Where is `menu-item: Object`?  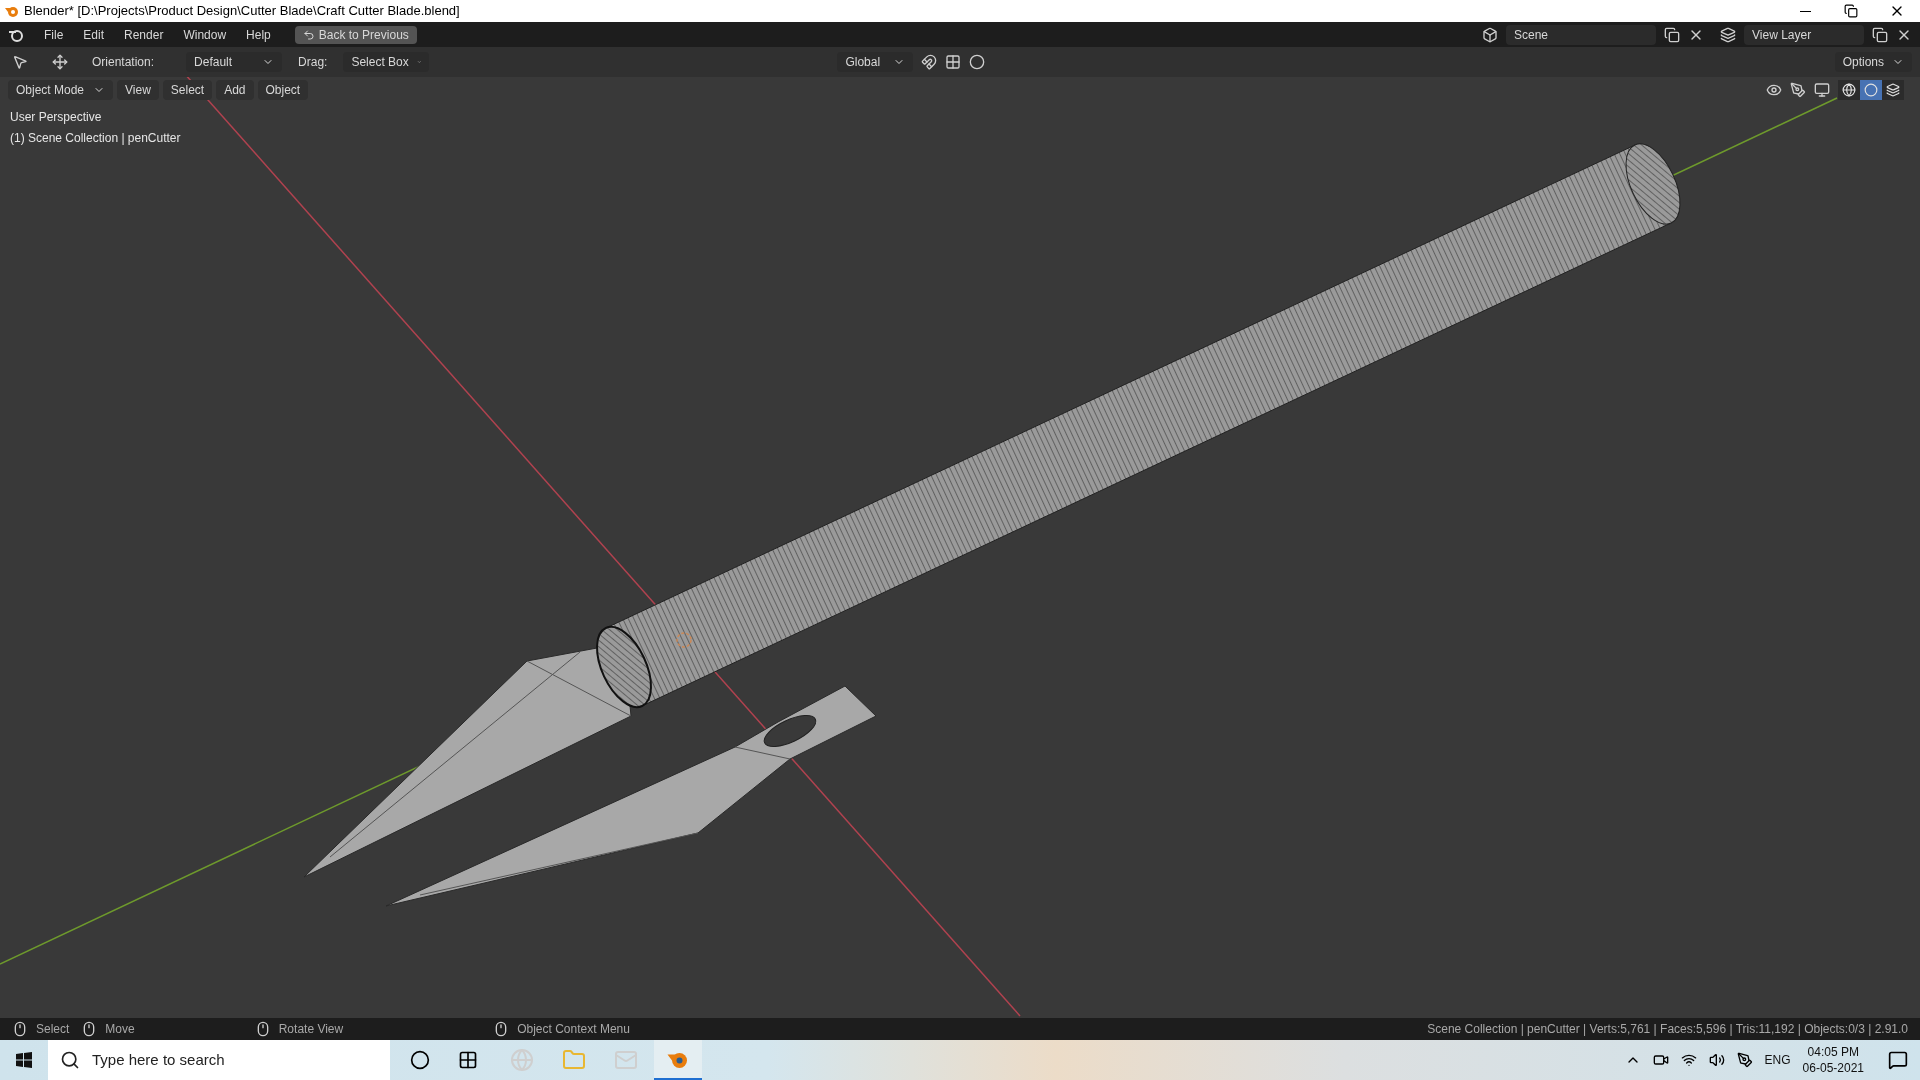 menu-item: Object is located at coordinates (283, 90).